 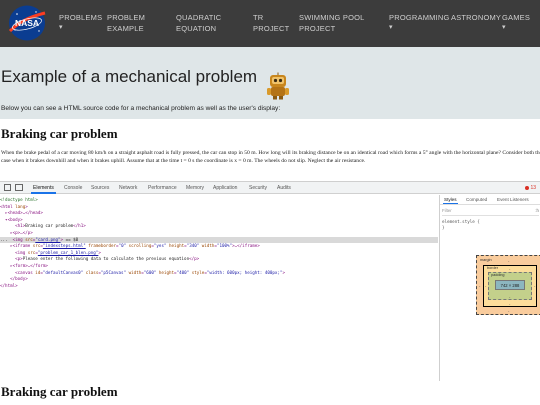 I want to click on tab-performance: Performance, so click(x=162, y=188).